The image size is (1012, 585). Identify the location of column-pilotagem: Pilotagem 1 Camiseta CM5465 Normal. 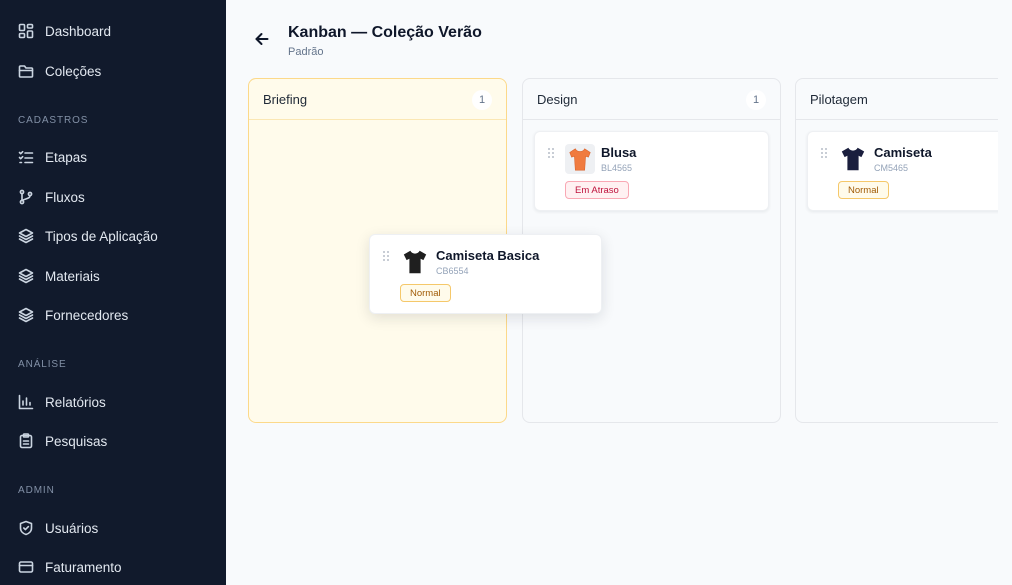
(896, 250).